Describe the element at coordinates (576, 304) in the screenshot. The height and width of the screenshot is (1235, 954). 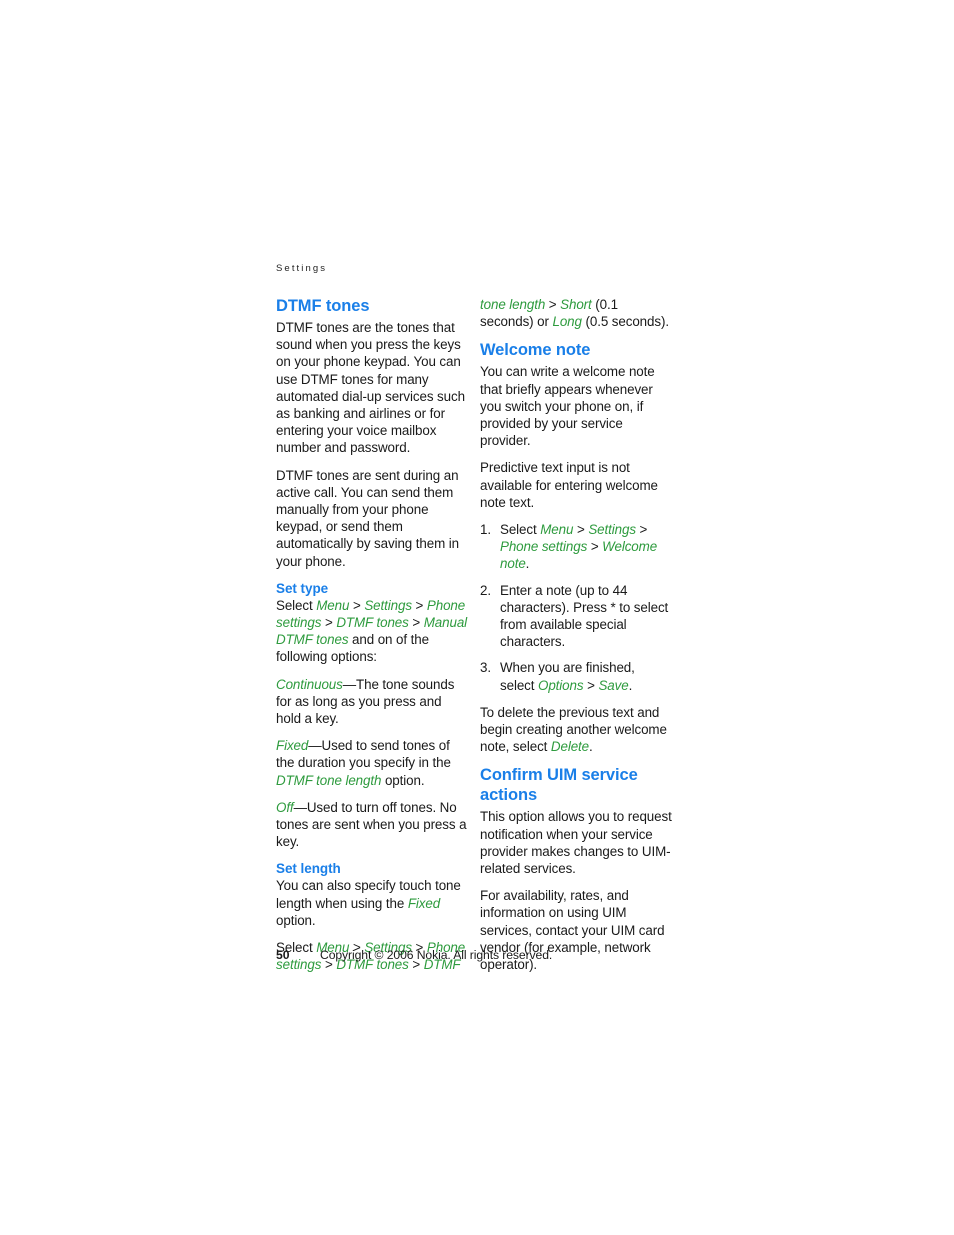
I see `menu-item-short: Short` at that location.